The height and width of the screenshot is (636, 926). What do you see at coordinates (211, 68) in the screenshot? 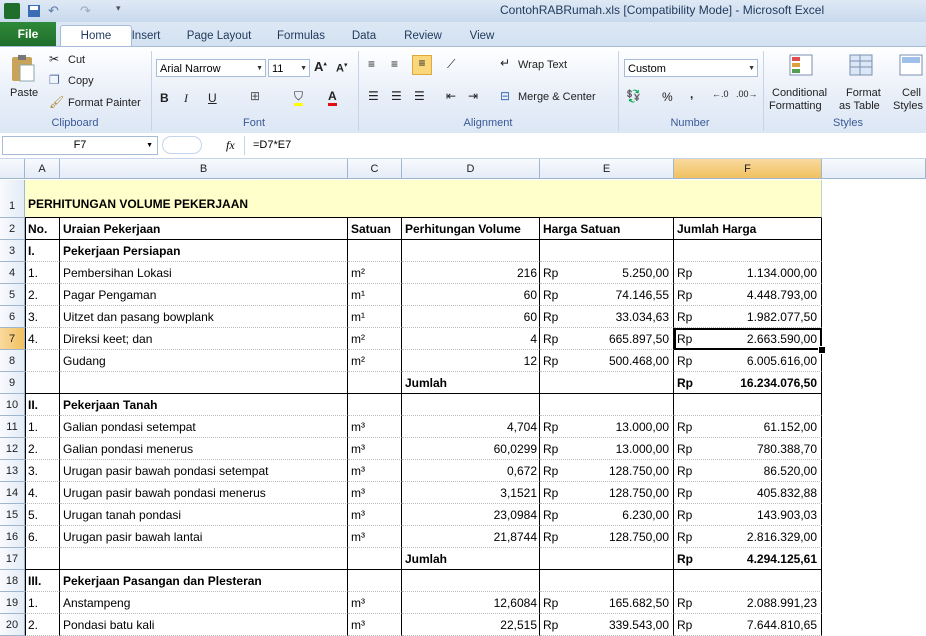
I see `font-name-combo: Arial Narrow ▼` at bounding box center [211, 68].